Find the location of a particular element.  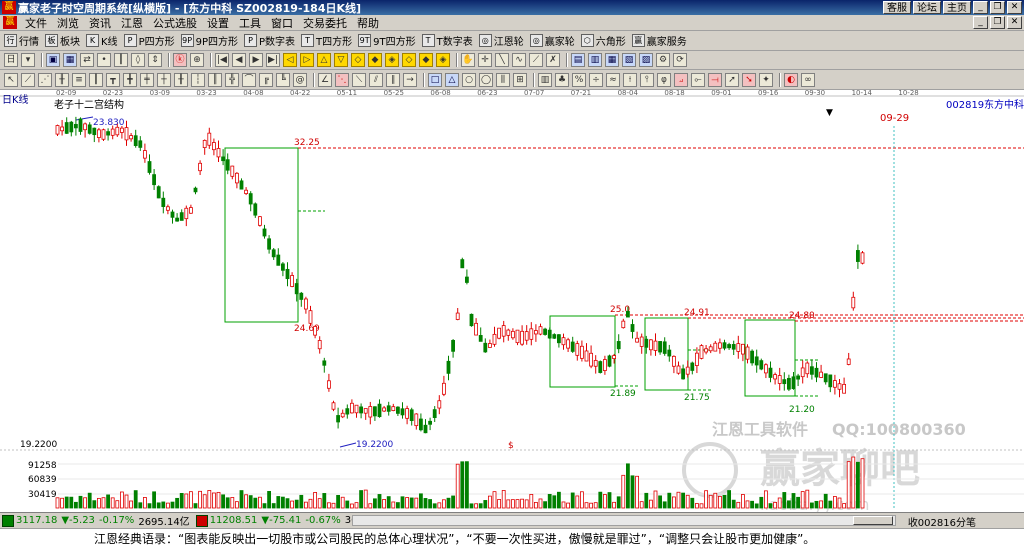

column-tool-icon: ║ is located at coordinates (215, 79).